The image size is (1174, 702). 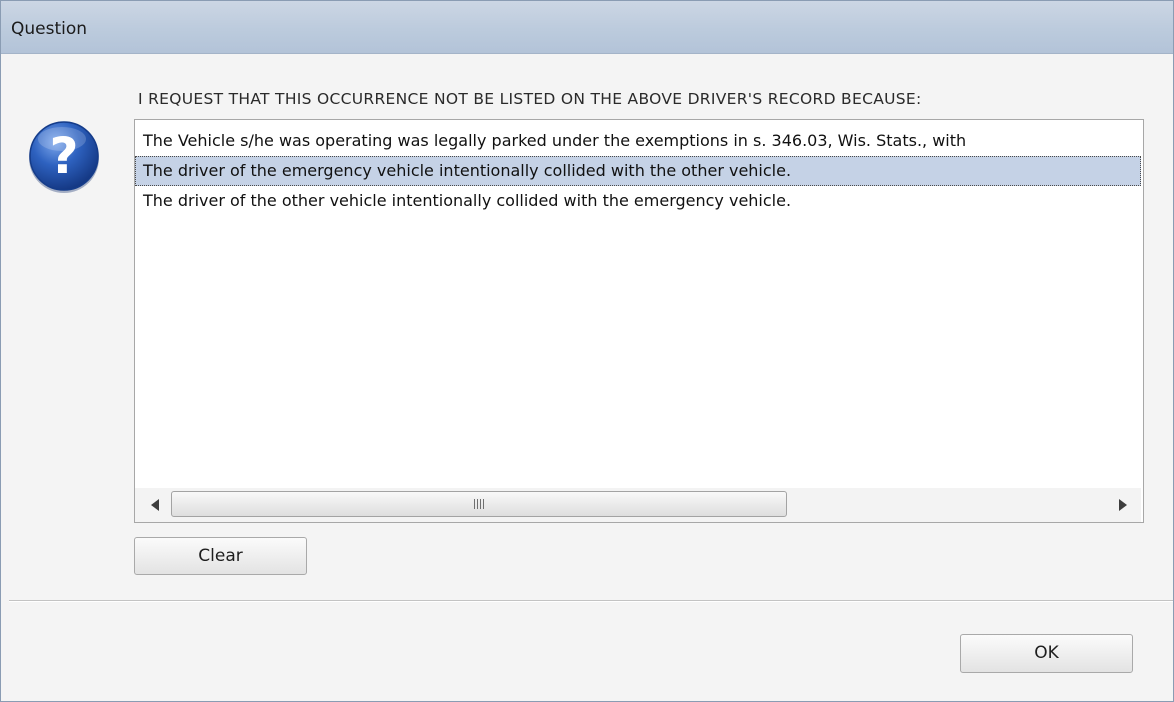 What do you see at coordinates (1046, 653) in the screenshot?
I see `ok-button: OK` at bounding box center [1046, 653].